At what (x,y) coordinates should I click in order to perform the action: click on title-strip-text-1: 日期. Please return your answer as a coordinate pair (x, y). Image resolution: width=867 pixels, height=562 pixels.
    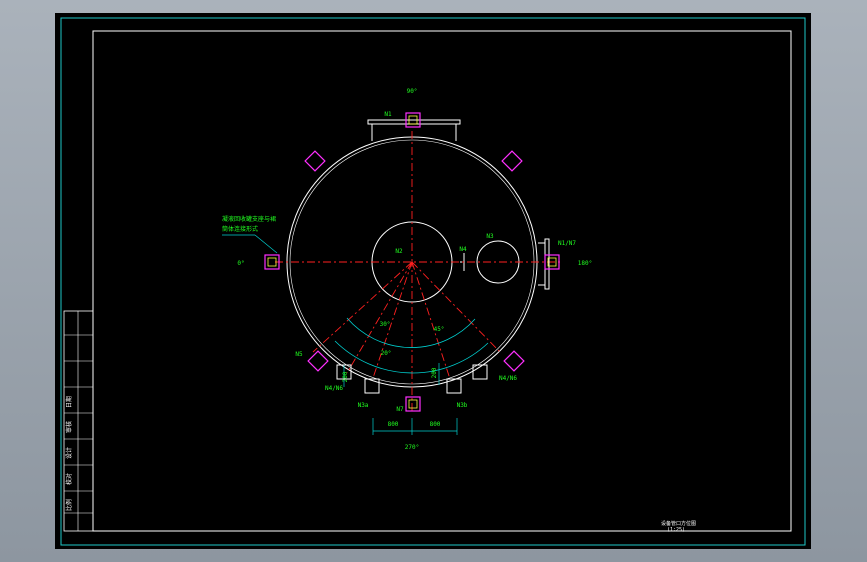
    Looking at the image, I should click on (69, 402).